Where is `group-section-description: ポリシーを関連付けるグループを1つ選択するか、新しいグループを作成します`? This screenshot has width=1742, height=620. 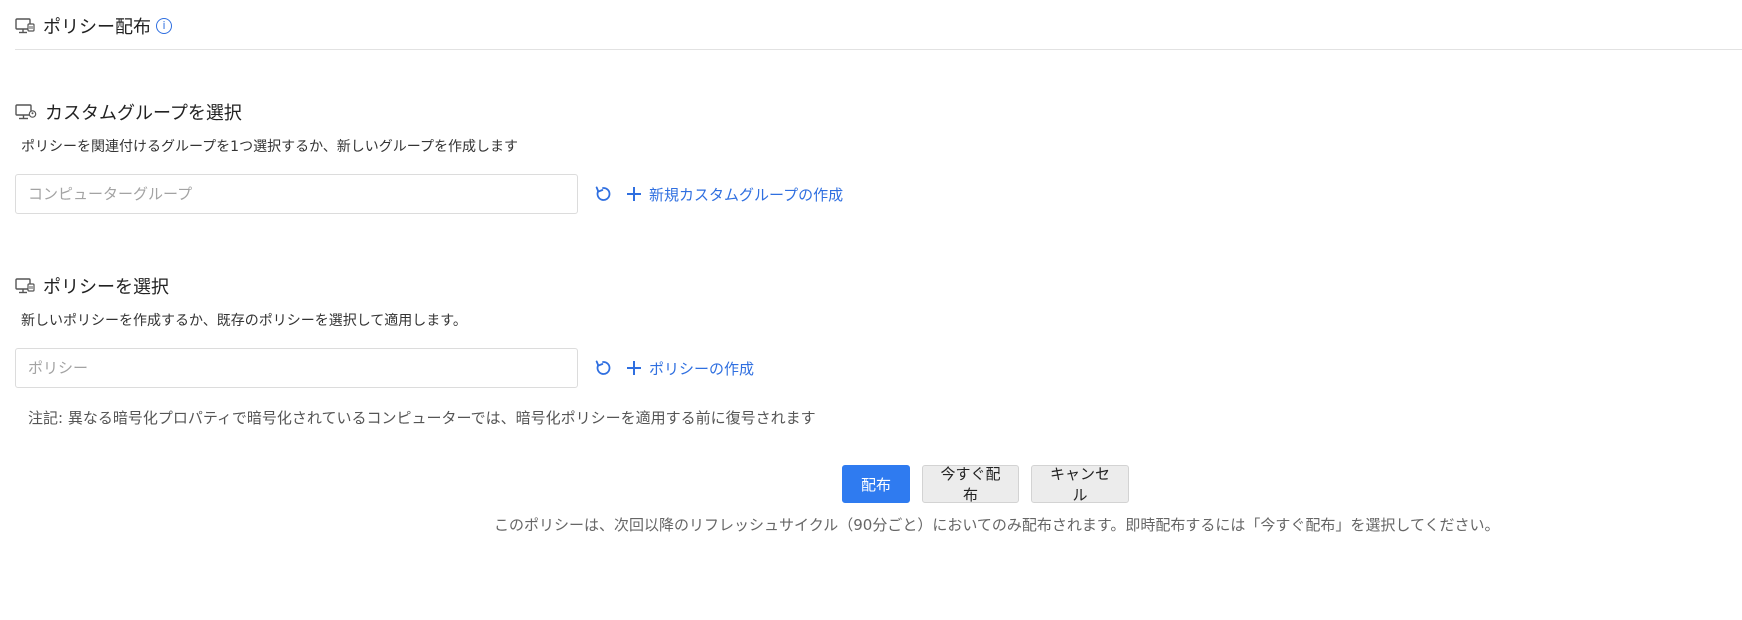 group-section-description: ポリシーを関連付けるグループを1つ選択するか、新しいグループを作成します is located at coordinates (269, 147).